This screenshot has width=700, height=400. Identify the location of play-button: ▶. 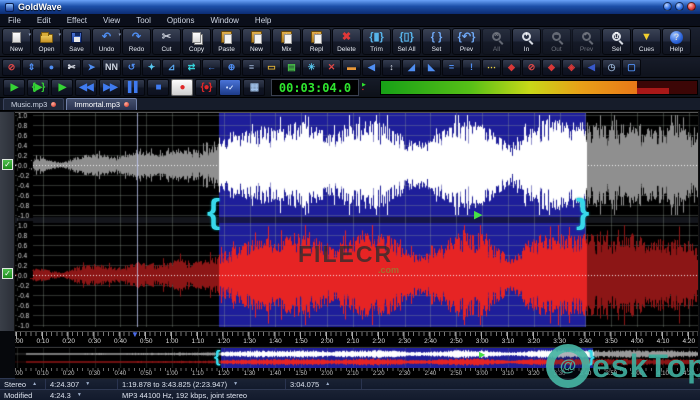
(14, 87).